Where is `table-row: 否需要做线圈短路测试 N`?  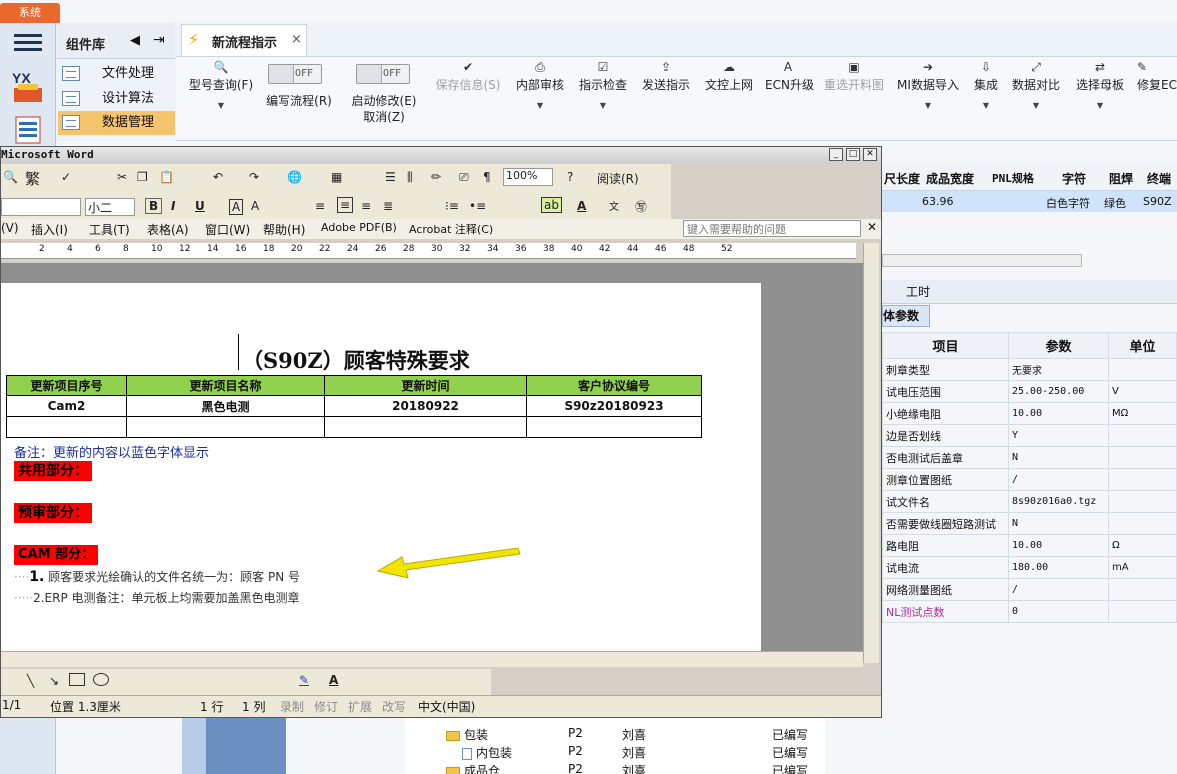
table-row: 否需要做线圈短路测试 N is located at coordinates (1029, 523).